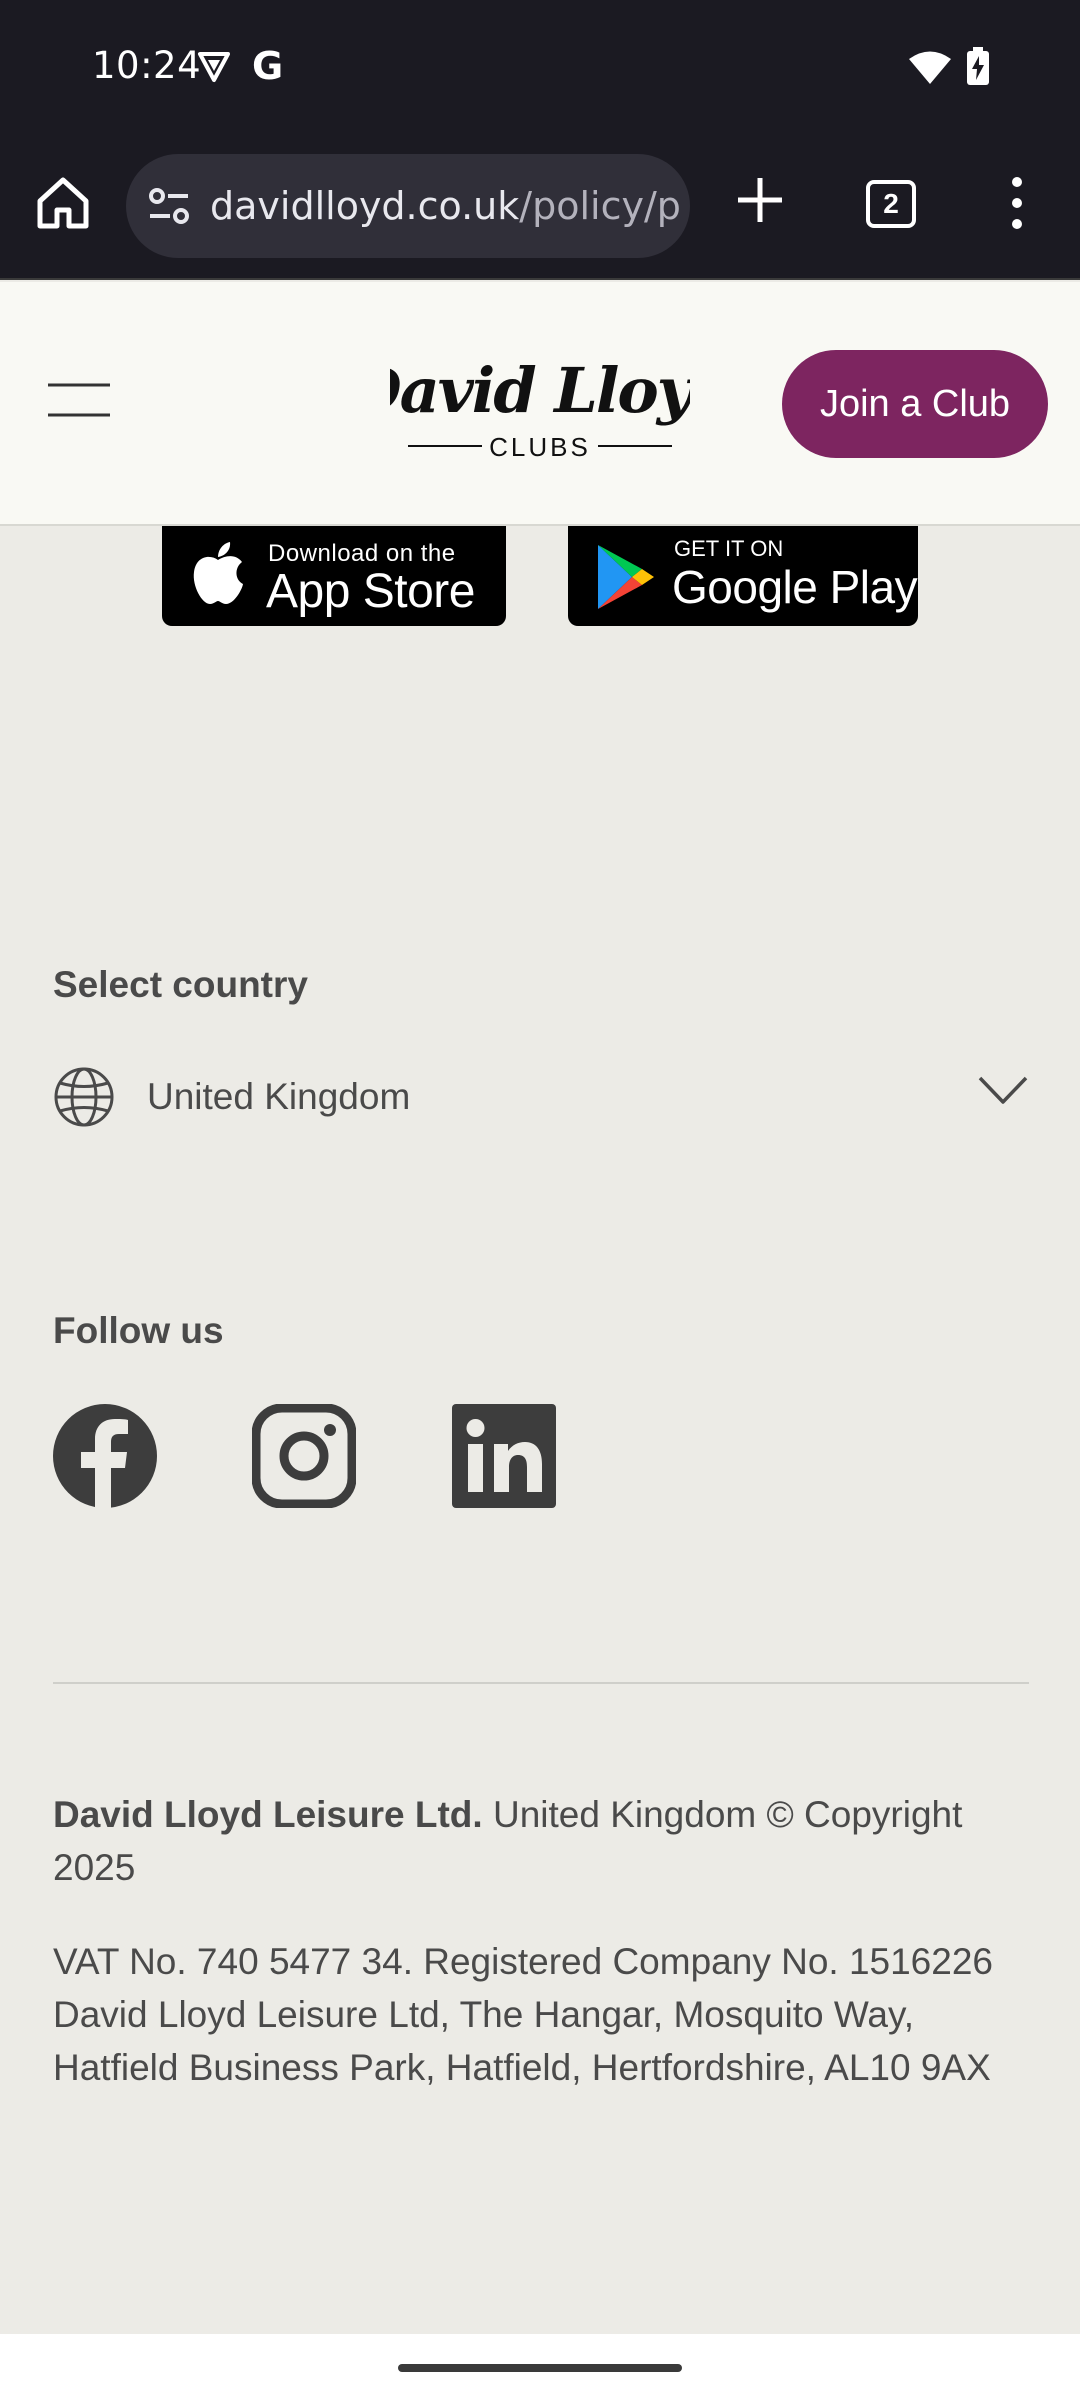 The image size is (1080, 2400). I want to click on more-options-icon, so click(1017, 203).